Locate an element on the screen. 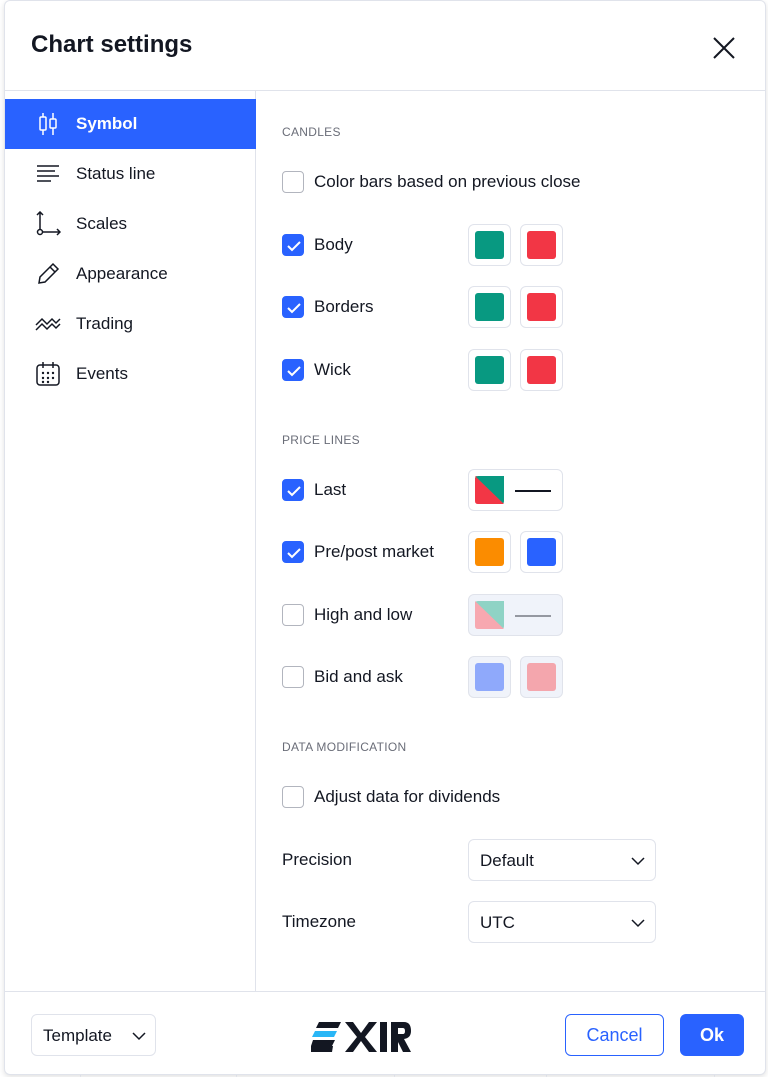  wick-label: Wick is located at coordinates (332, 369).